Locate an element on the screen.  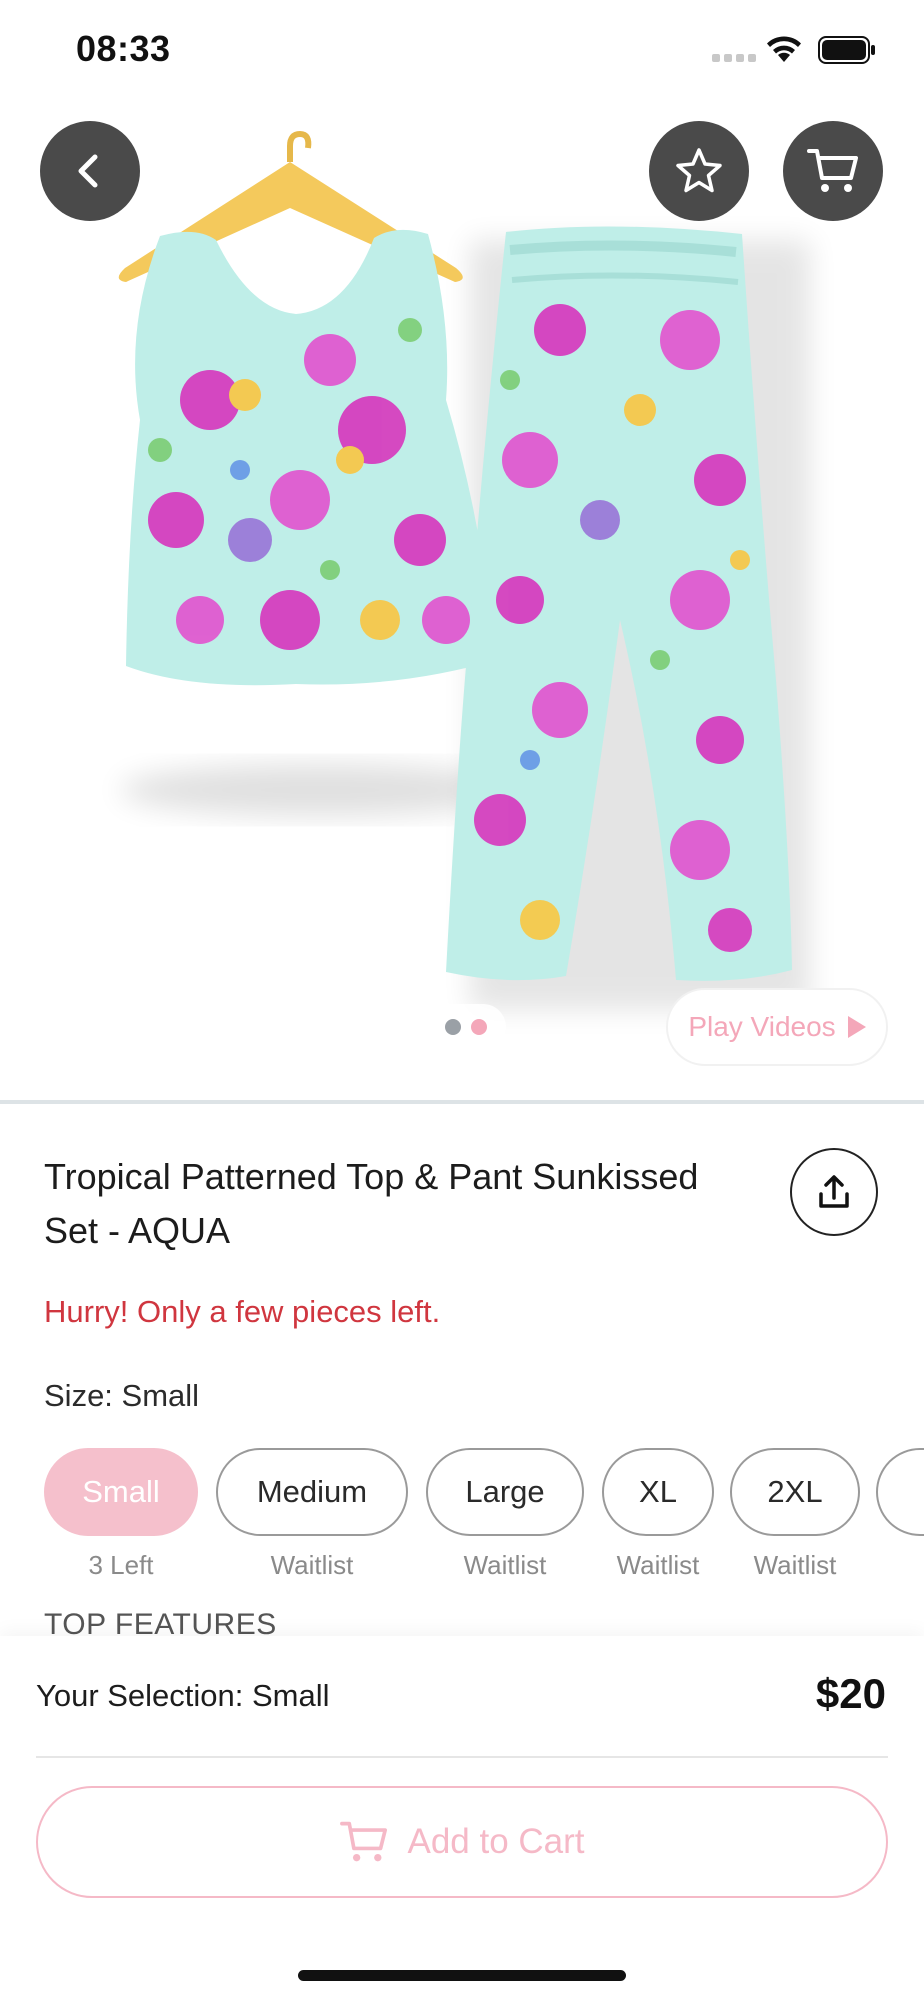
size-option-large: Large Waitlist is located at coordinates (505, 1514).